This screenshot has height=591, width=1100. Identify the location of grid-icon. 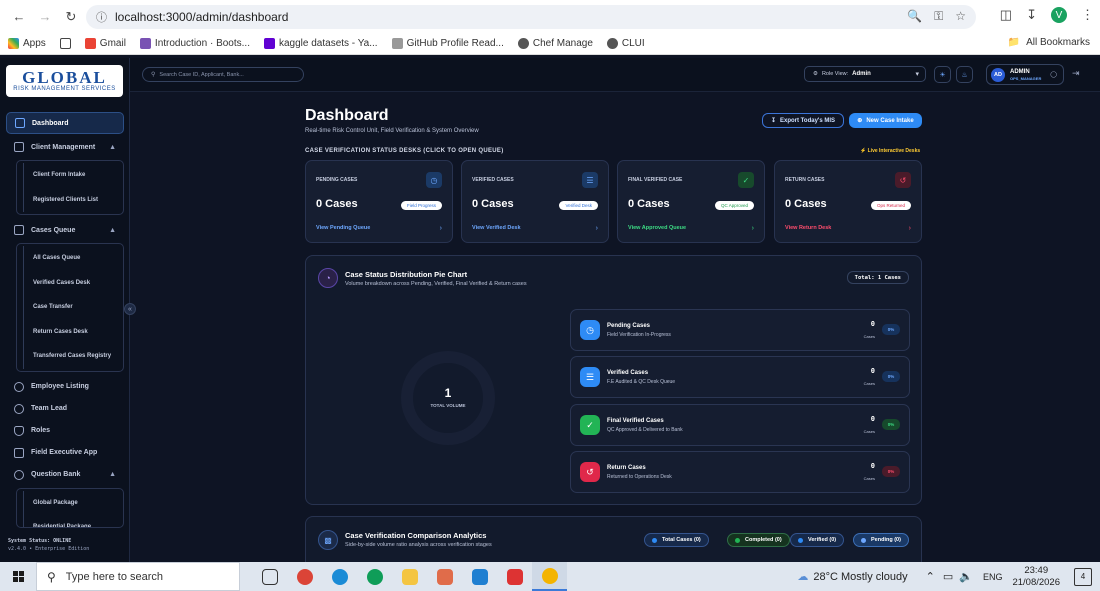
(65, 43).